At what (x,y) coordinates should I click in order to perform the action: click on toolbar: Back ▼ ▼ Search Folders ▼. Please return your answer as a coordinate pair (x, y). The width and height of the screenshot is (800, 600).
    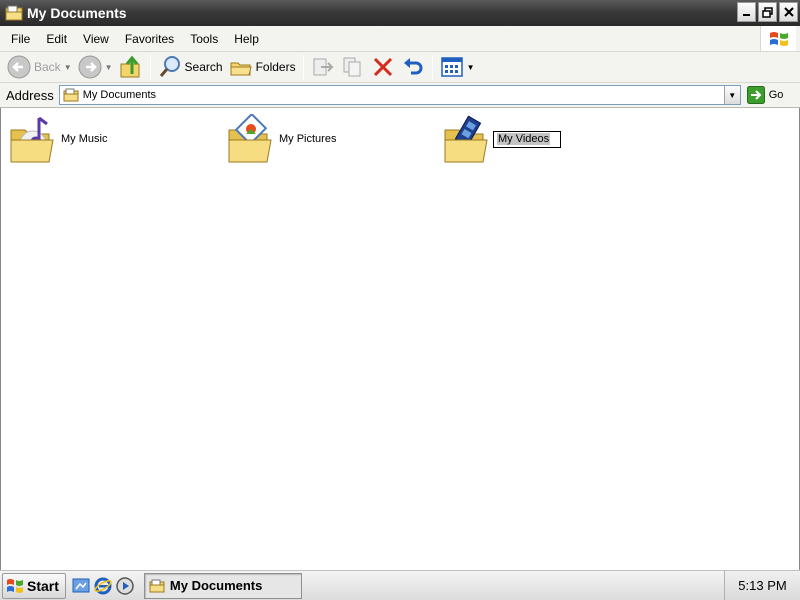
    Looking at the image, I should click on (400, 67).